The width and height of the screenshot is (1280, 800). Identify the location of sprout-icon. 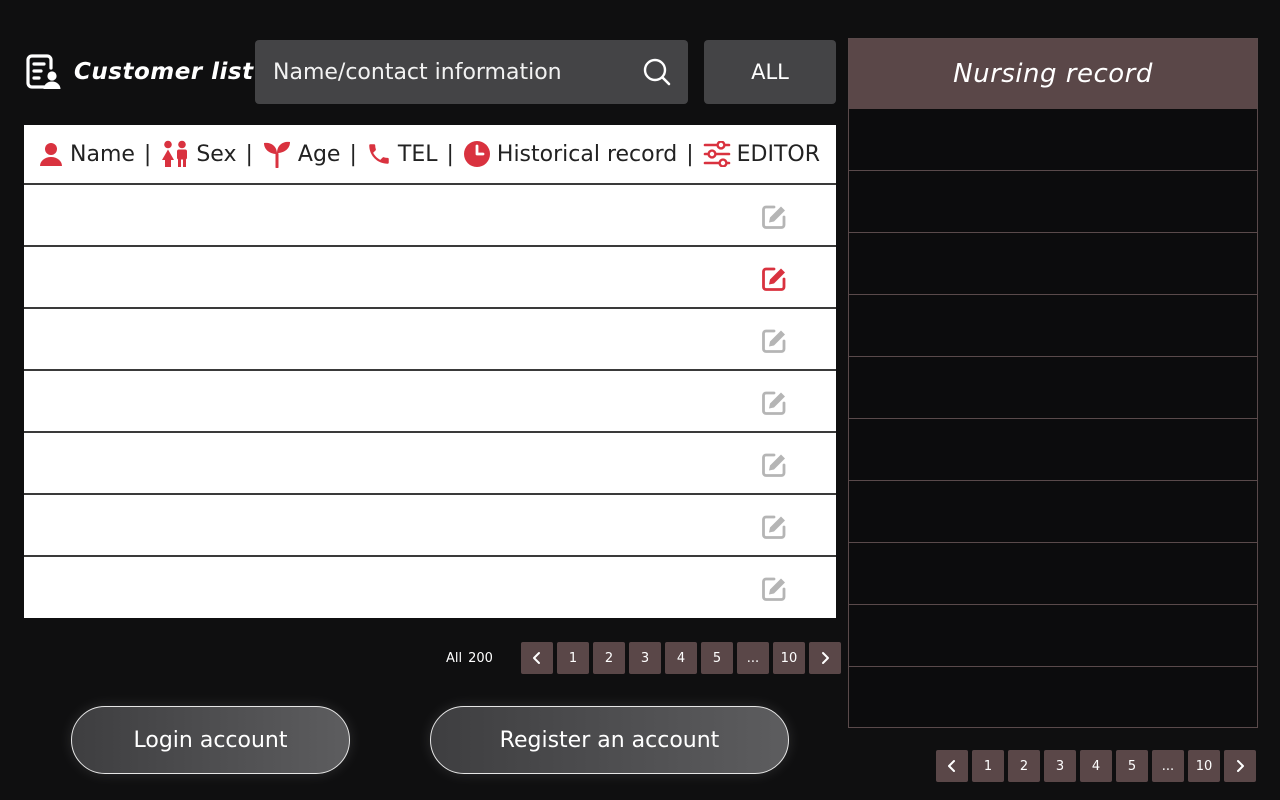
(276, 154).